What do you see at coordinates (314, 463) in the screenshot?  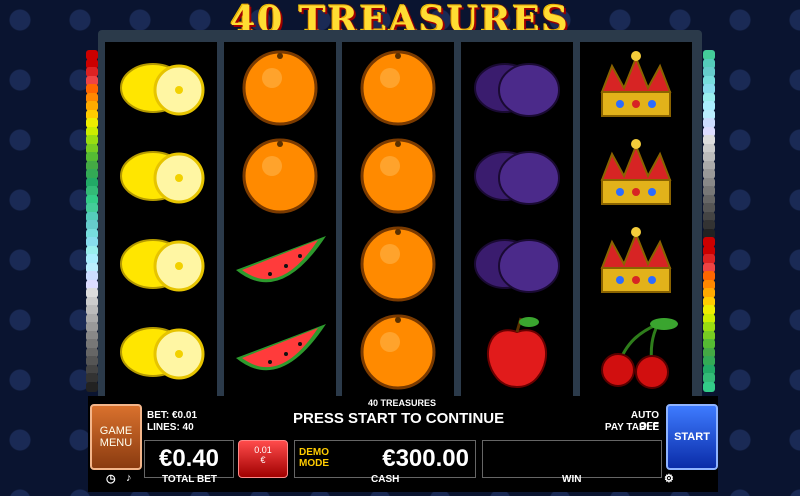 I see `demo-mode-line2: MODE` at bounding box center [314, 463].